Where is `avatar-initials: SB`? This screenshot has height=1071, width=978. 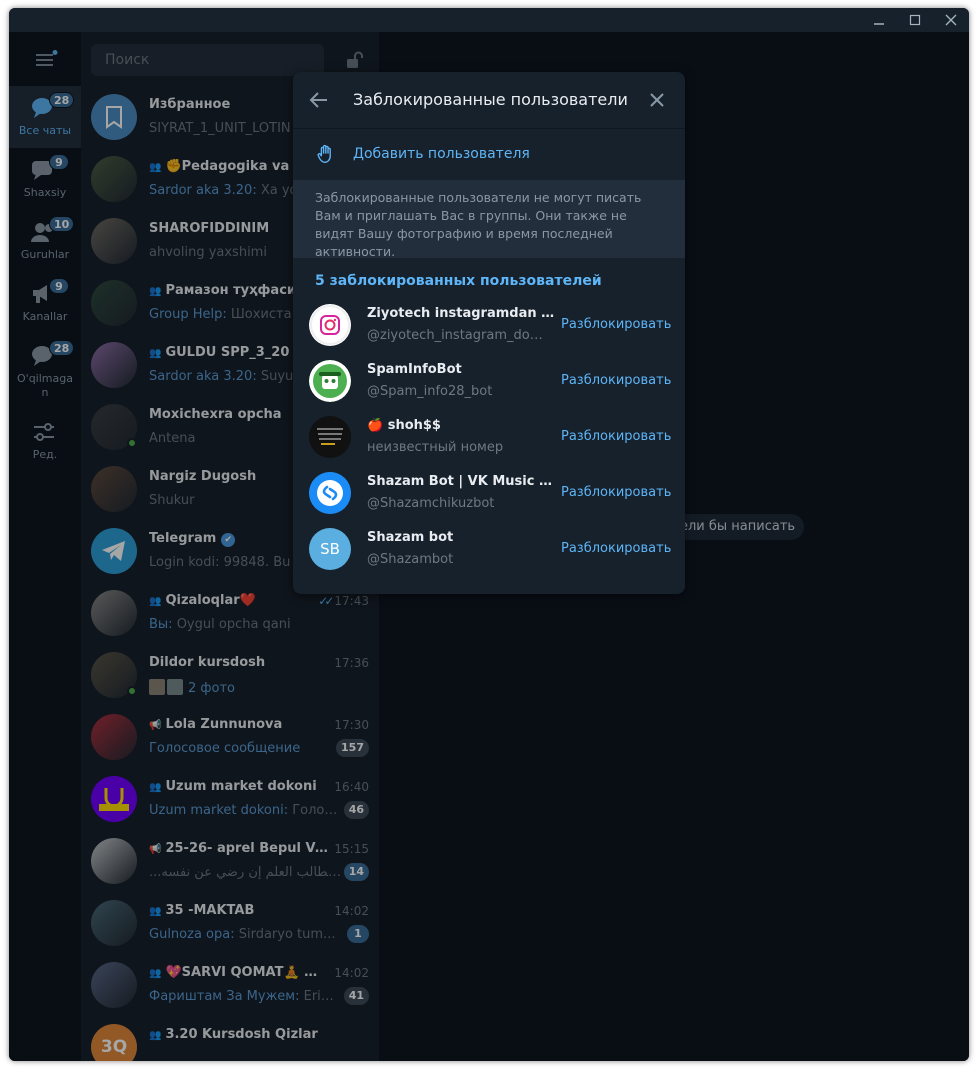
avatar-initials: SB is located at coordinates (330, 549).